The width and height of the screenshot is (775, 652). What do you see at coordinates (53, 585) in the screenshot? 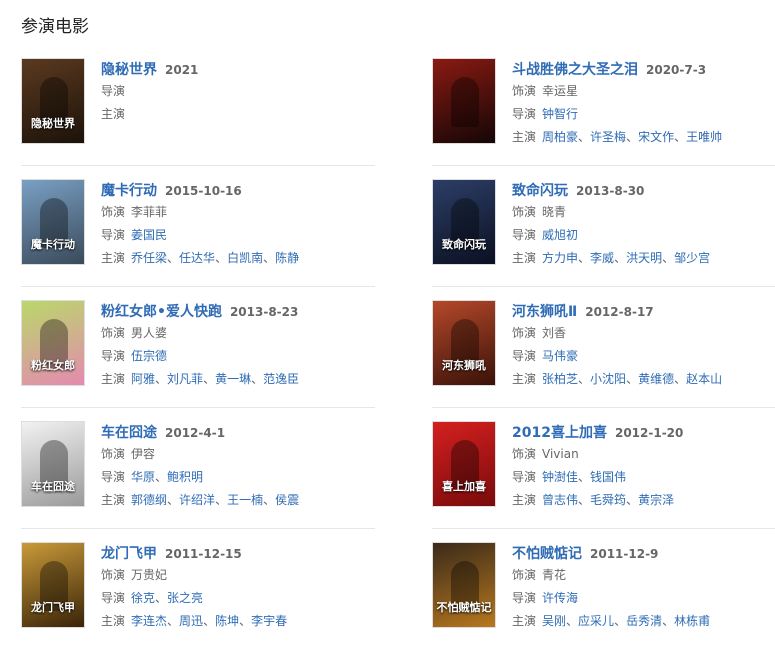
I see `film-poster: 龙门飞甲` at bounding box center [53, 585].